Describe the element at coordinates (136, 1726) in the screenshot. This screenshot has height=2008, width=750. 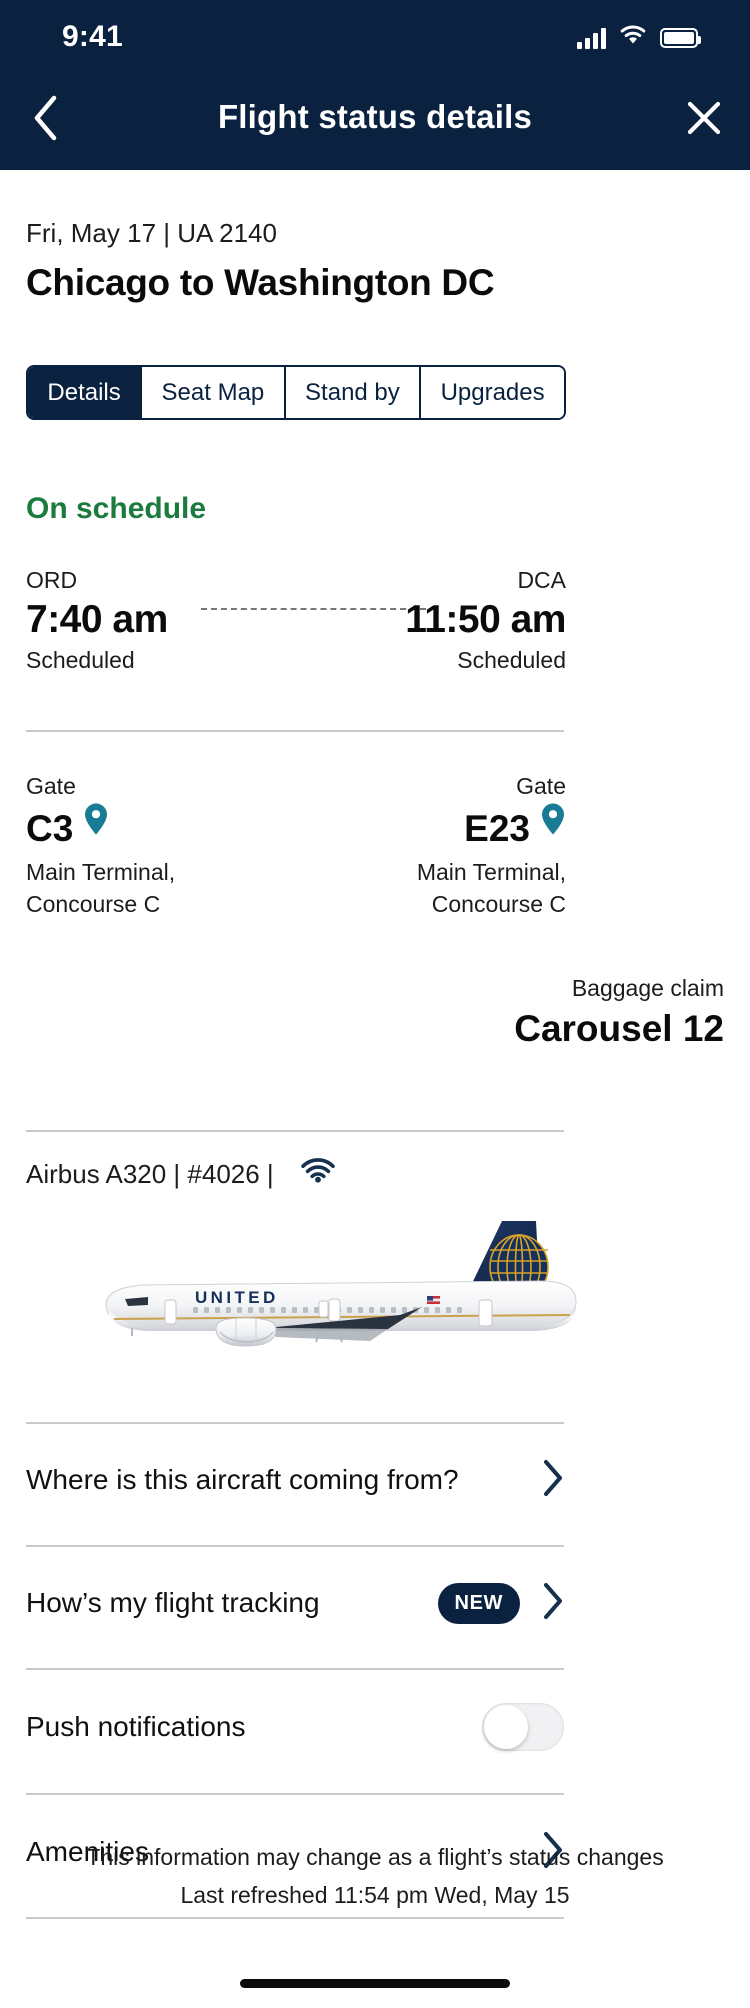
I see `row-push-notifications-label: Push notifications` at that location.